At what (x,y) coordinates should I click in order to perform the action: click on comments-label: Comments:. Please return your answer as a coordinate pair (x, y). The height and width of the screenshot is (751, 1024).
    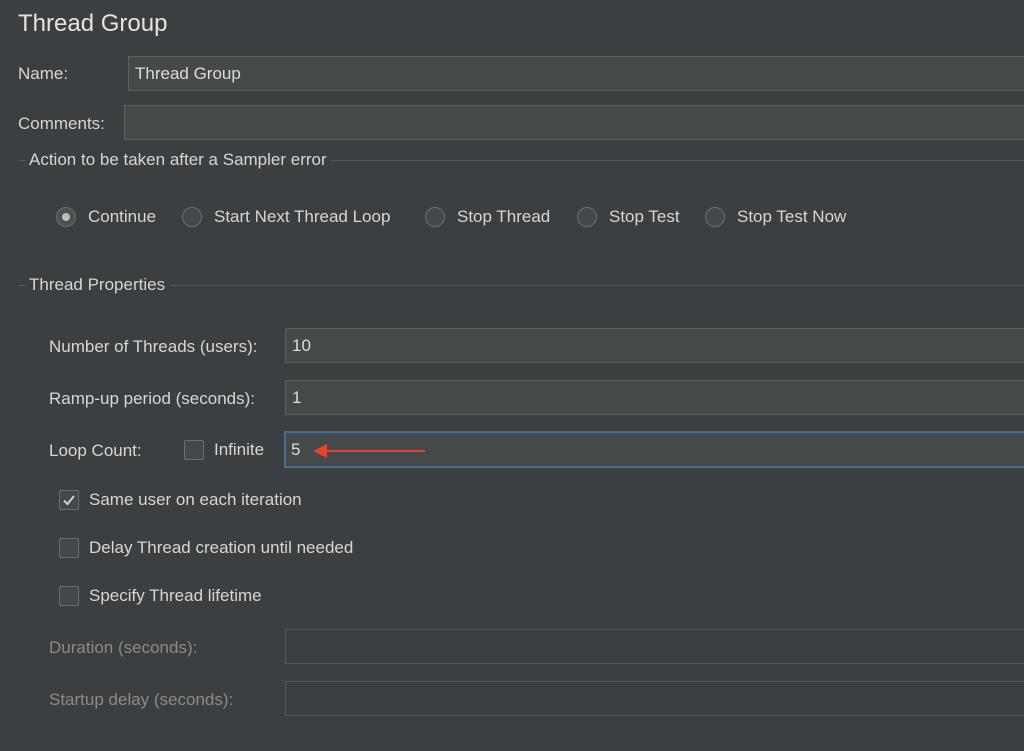
    Looking at the image, I should click on (61, 123).